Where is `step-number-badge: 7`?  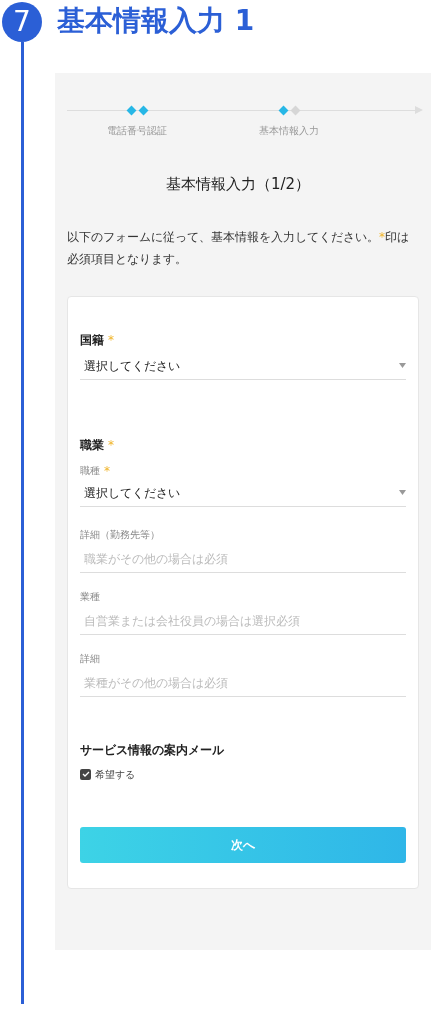
step-number-badge: 7 is located at coordinates (22, 22).